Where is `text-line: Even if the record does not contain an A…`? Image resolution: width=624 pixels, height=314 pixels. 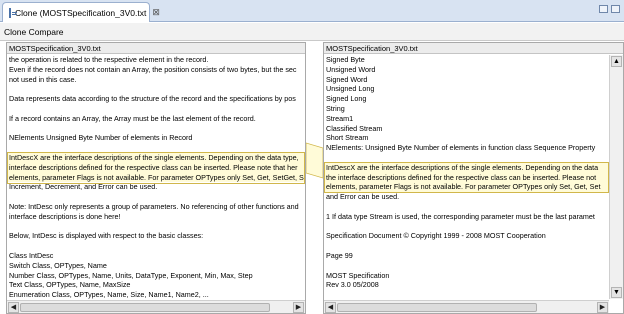 text-line: Even if the record does not contain an A… is located at coordinates (153, 69).